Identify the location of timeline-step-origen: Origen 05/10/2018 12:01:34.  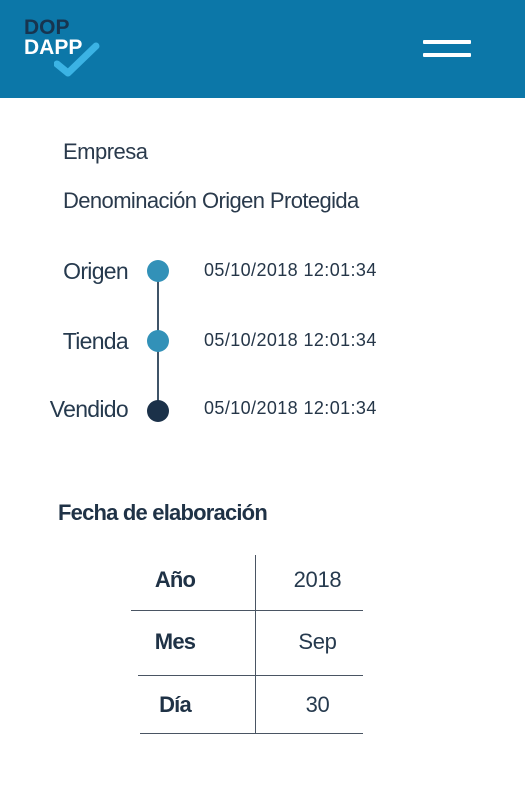
(262, 273).